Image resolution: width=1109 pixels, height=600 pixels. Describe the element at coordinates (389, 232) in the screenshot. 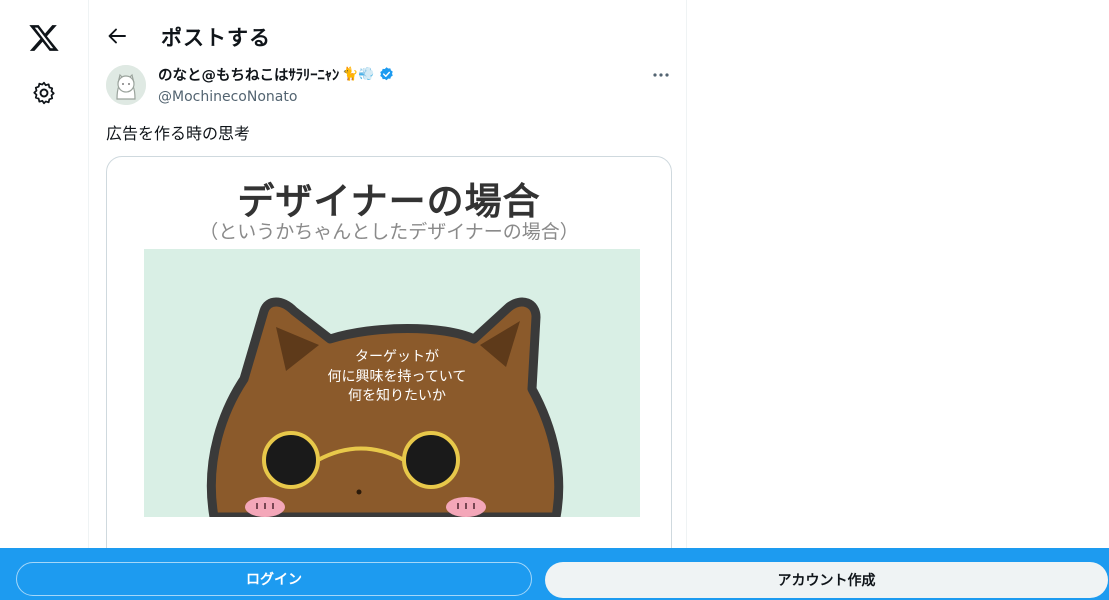

I see `image-subheading: （というかちゃんとしたデザイナーの場合）` at that location.